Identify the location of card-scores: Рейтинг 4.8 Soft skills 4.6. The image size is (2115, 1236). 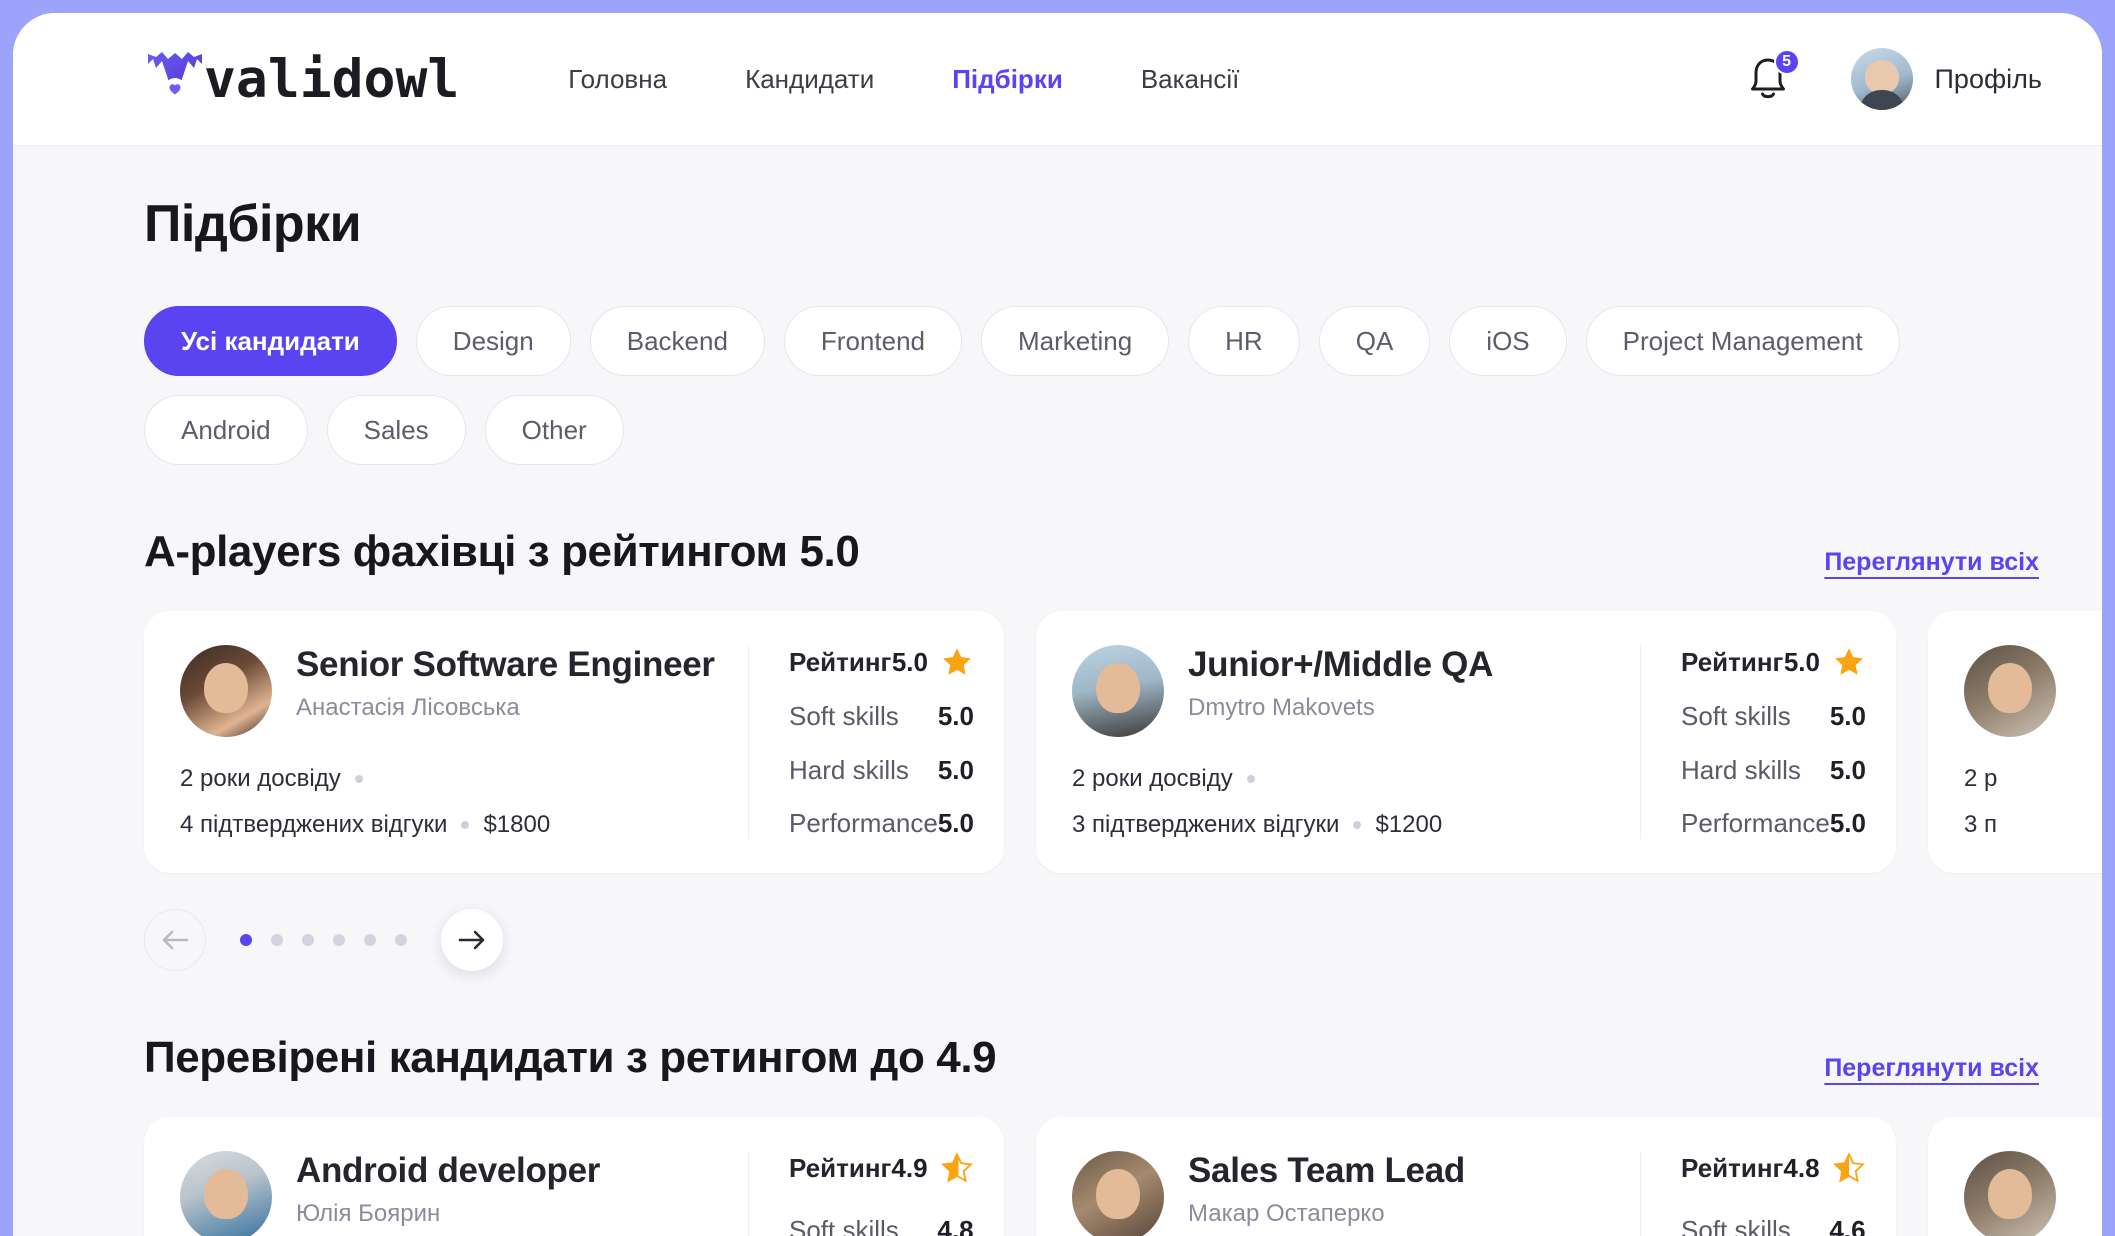
(1753, 1193).